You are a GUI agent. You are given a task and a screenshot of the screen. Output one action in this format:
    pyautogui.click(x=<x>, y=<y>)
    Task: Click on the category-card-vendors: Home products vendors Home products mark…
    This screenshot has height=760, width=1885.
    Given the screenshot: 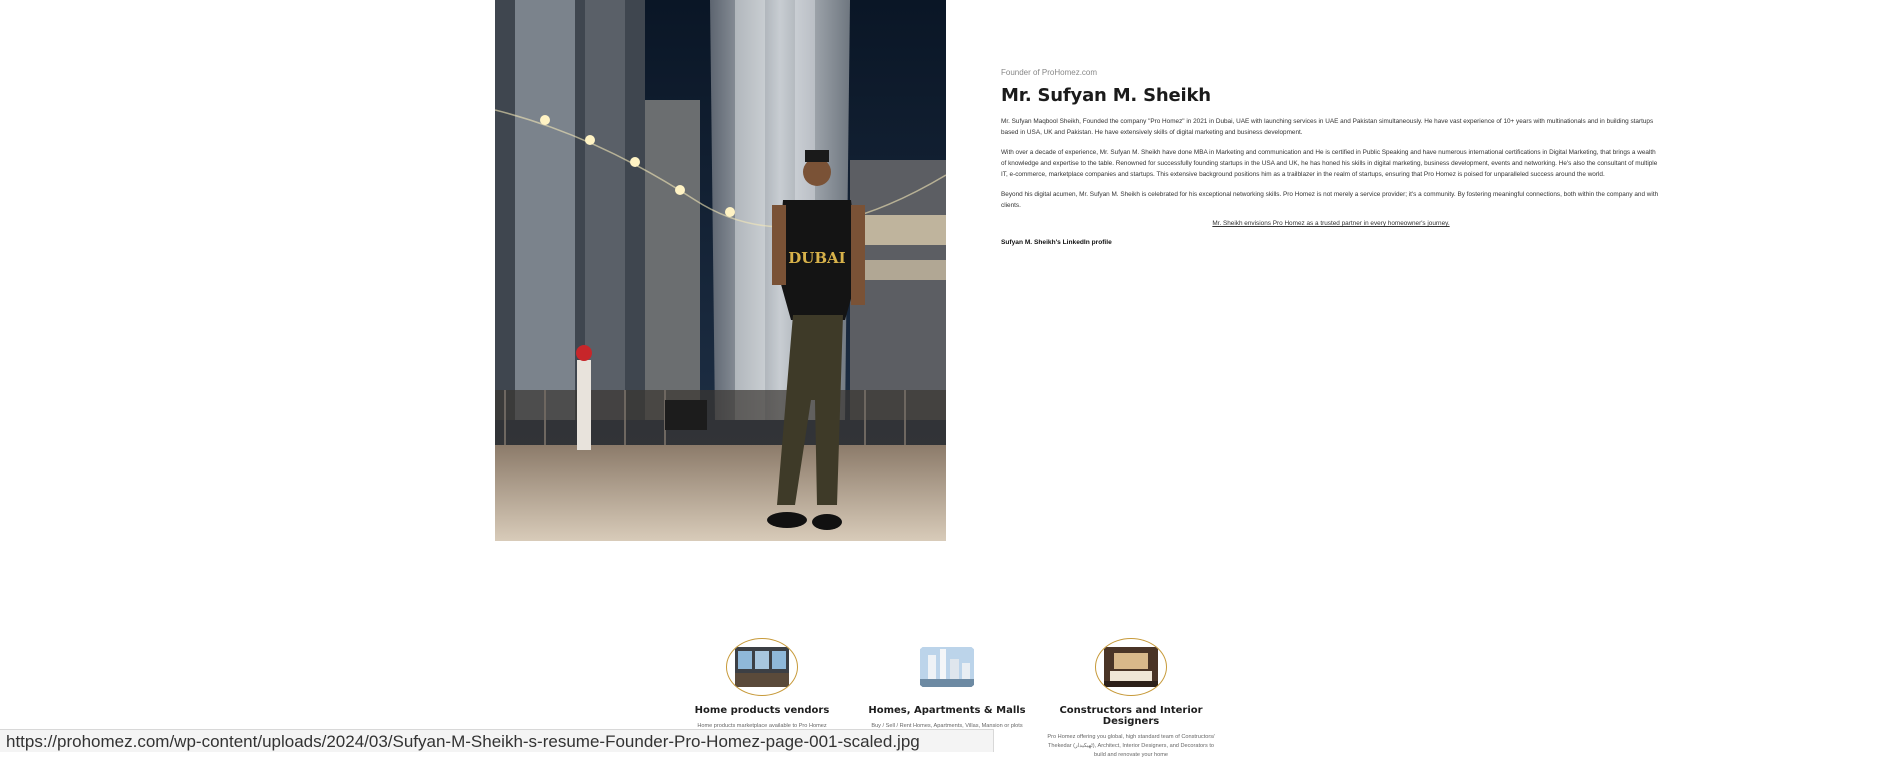 What is the action you would take?
    pyautogui.click(x=762, y=684)
    